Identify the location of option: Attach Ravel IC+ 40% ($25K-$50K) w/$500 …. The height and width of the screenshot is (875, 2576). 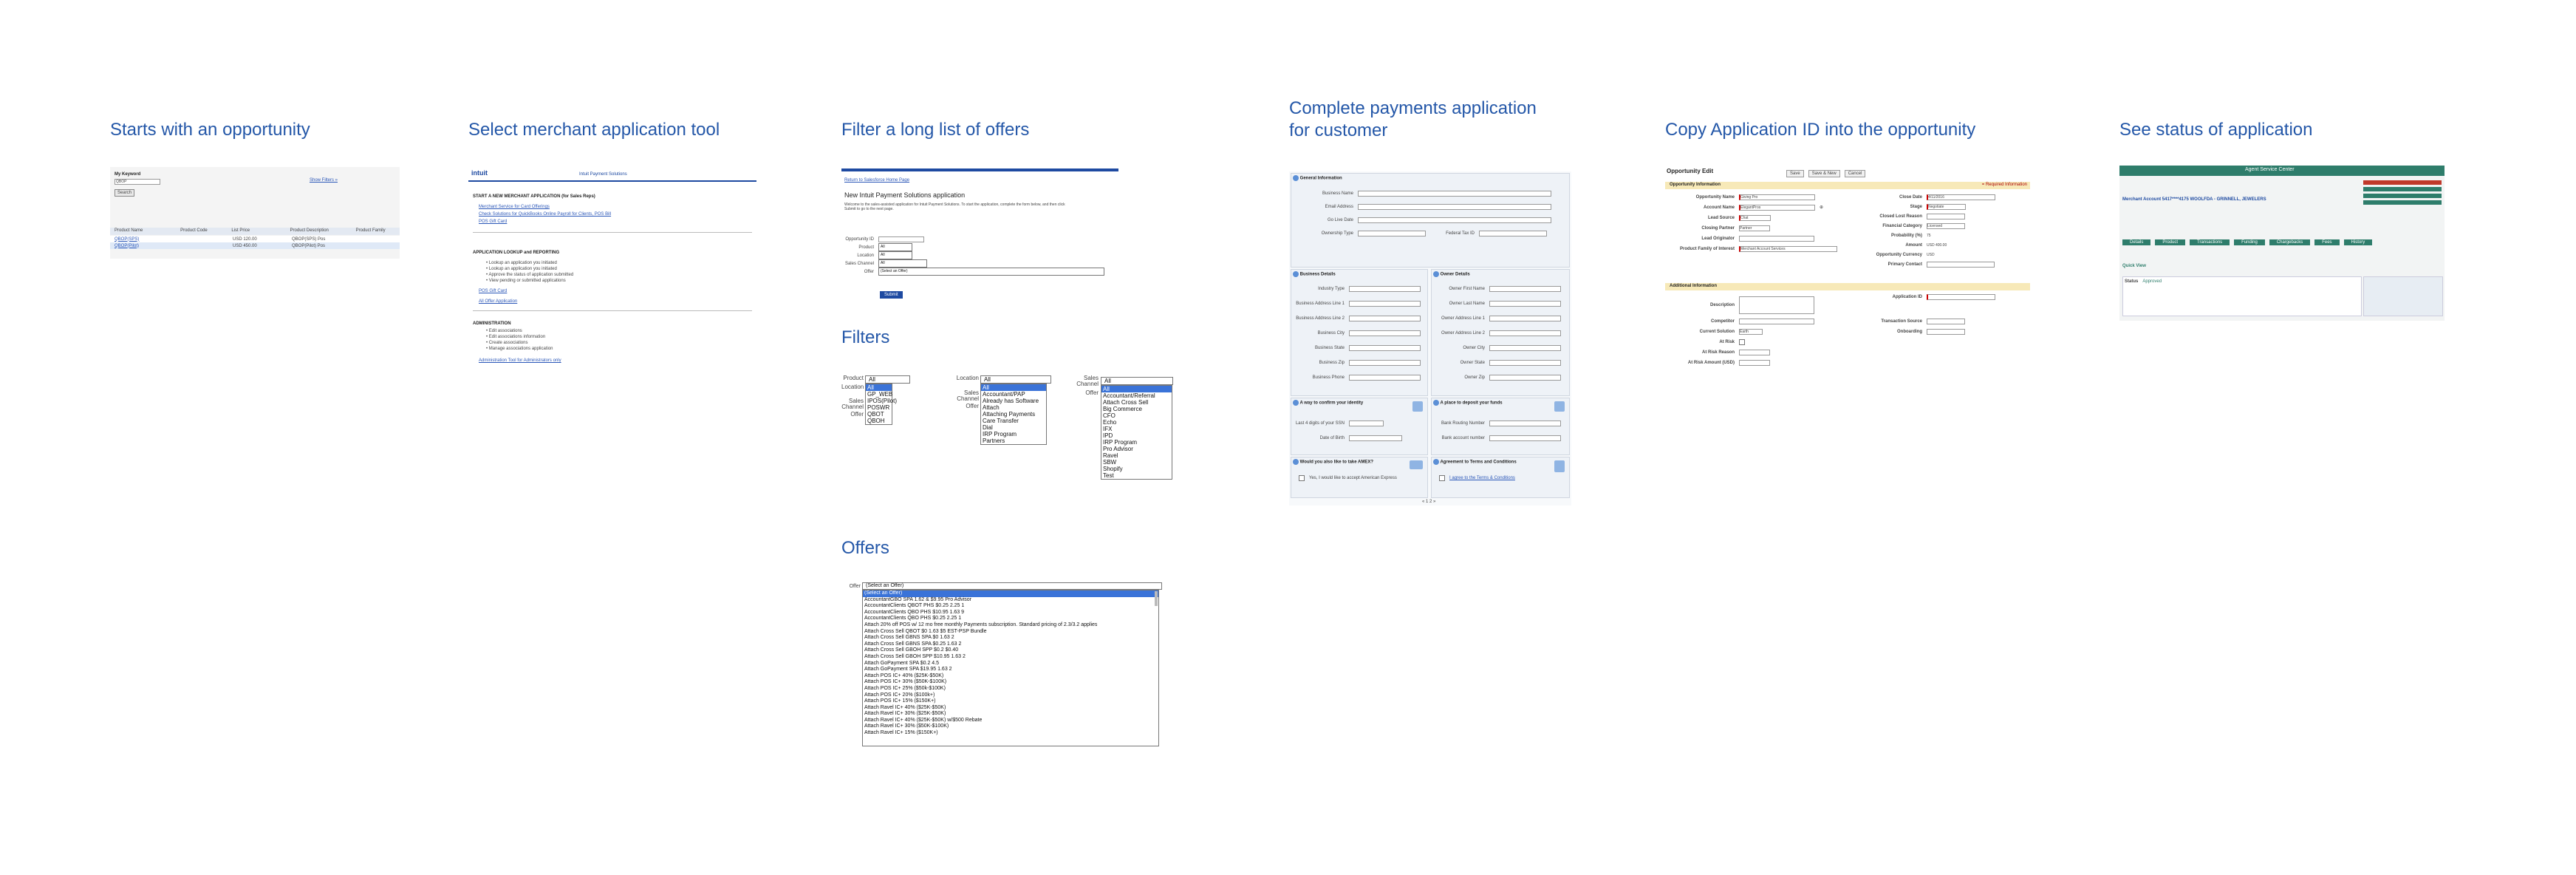
(1011, 721).